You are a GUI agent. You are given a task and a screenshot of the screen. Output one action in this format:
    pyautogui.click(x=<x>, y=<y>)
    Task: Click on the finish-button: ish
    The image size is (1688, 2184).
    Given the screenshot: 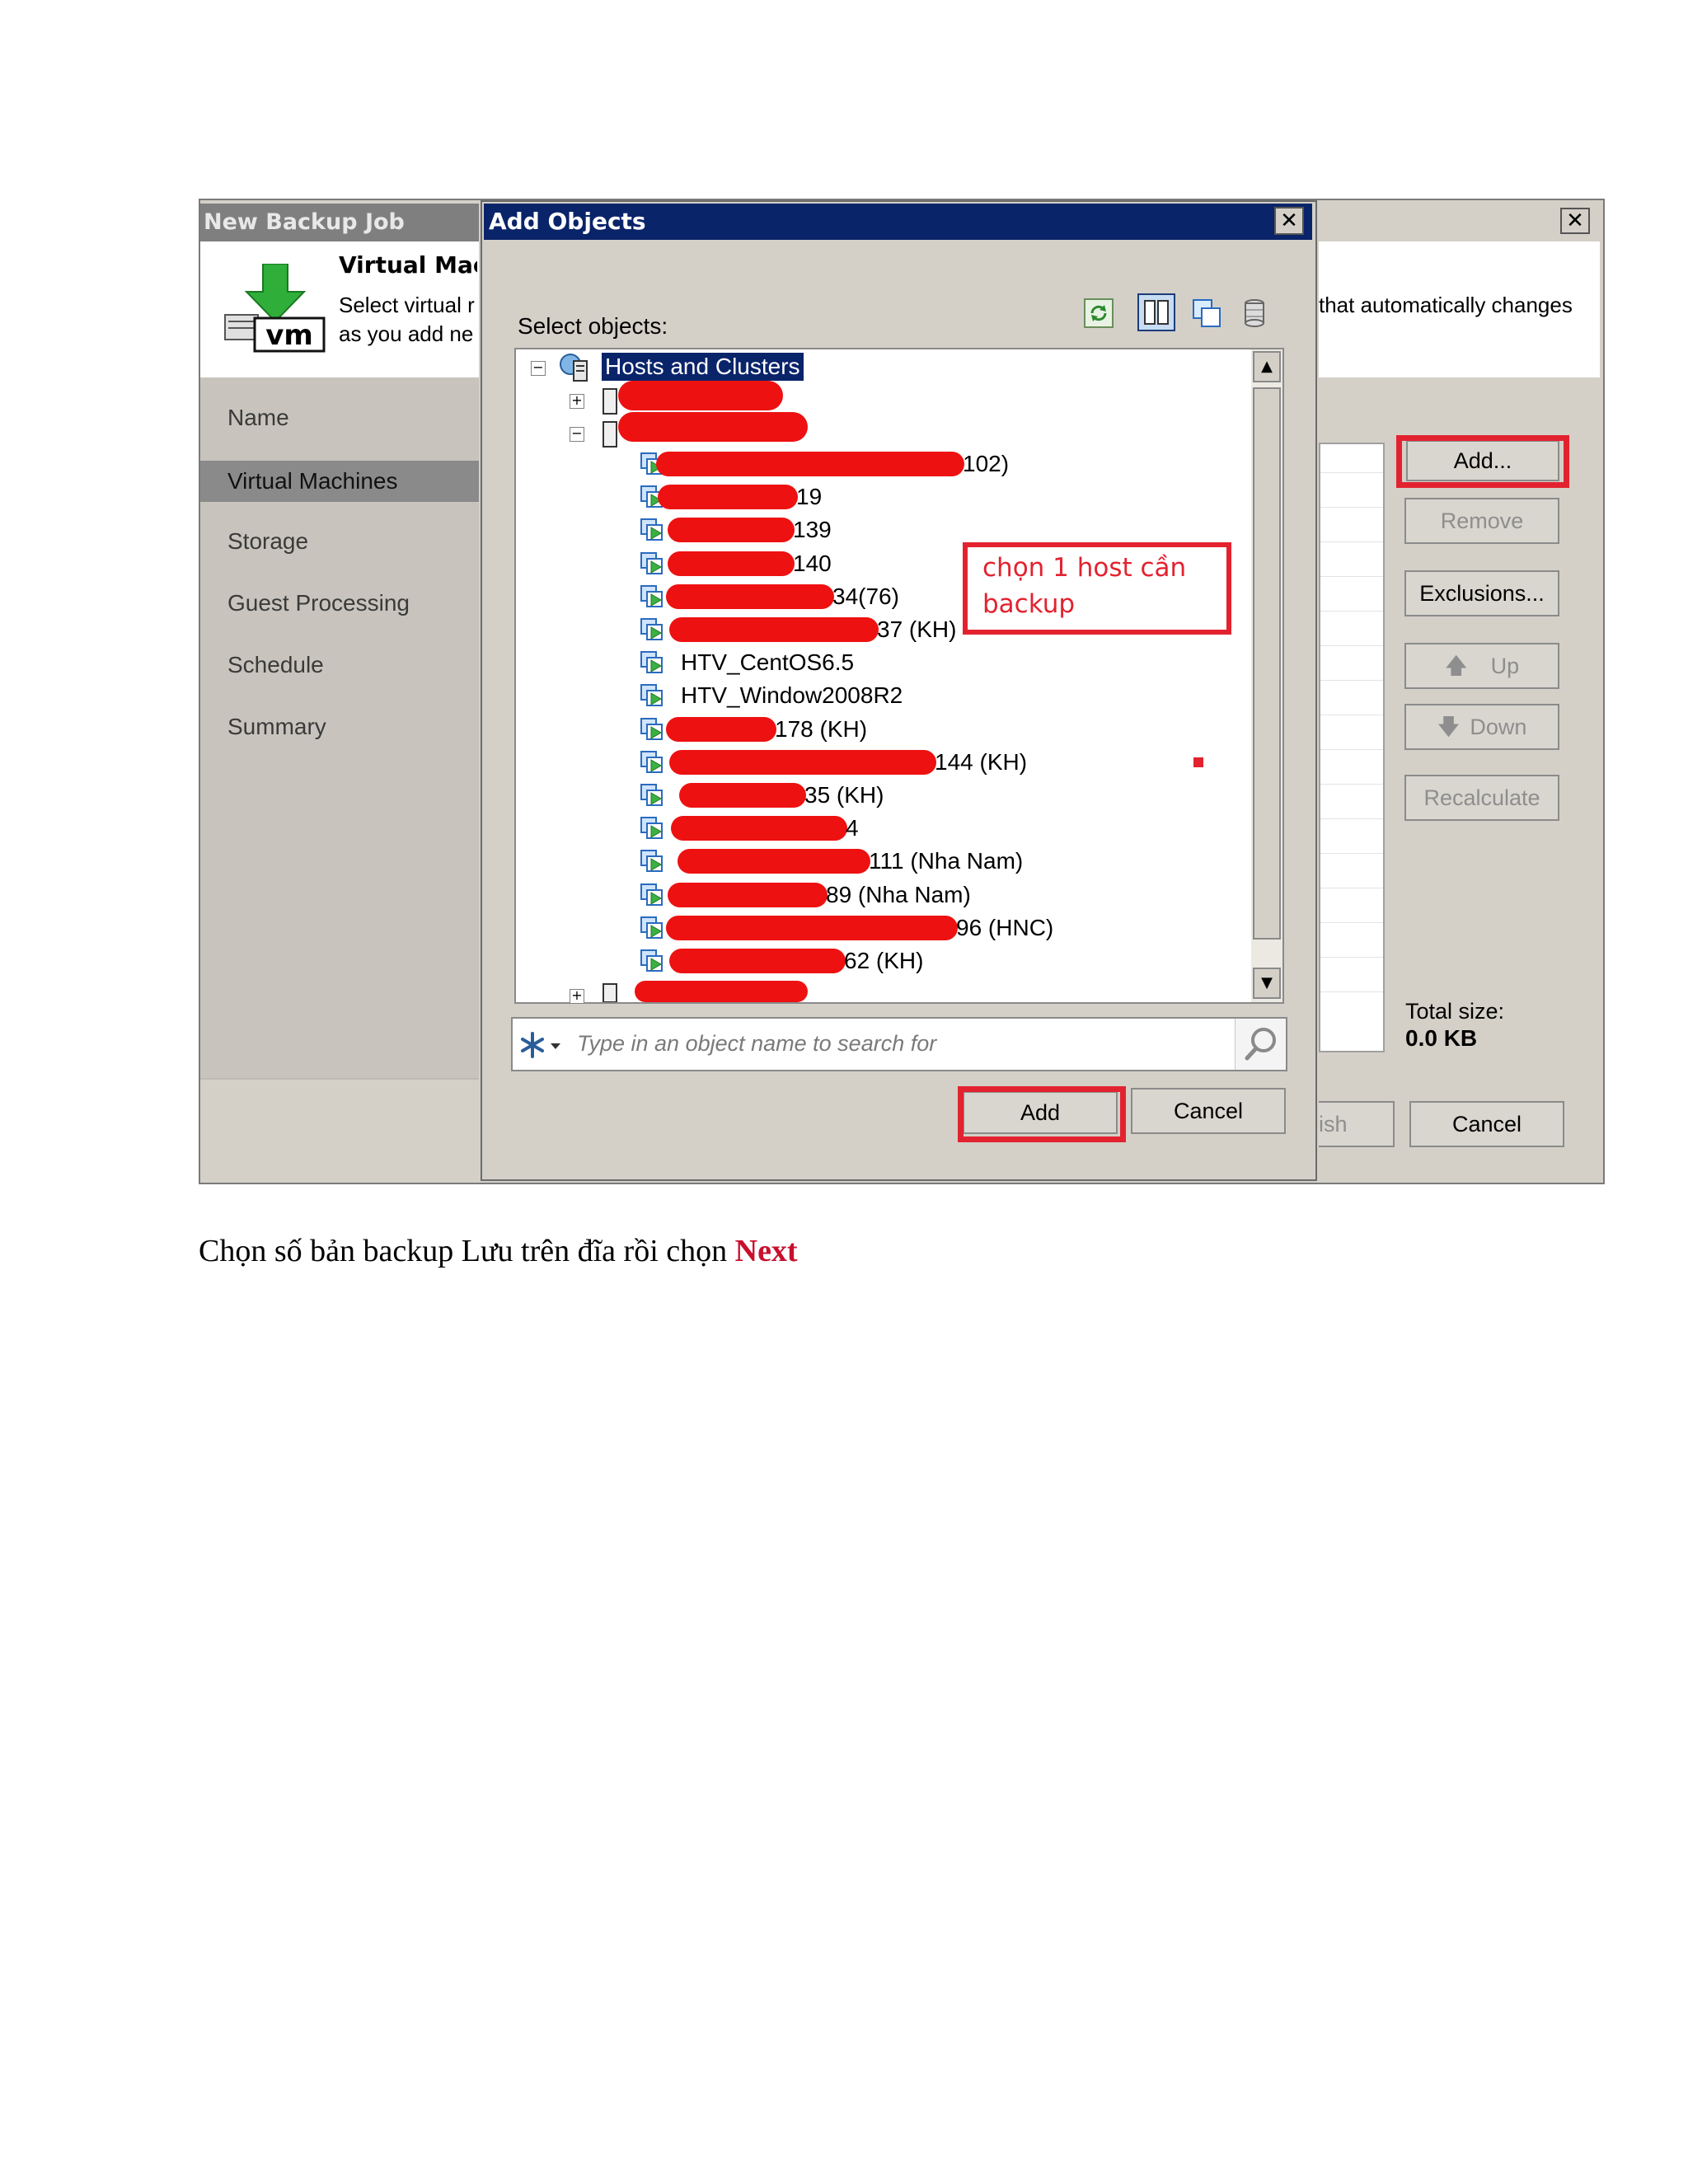 What is the action you would take?
    pyautogui.click(x=1357, y=1124)
    